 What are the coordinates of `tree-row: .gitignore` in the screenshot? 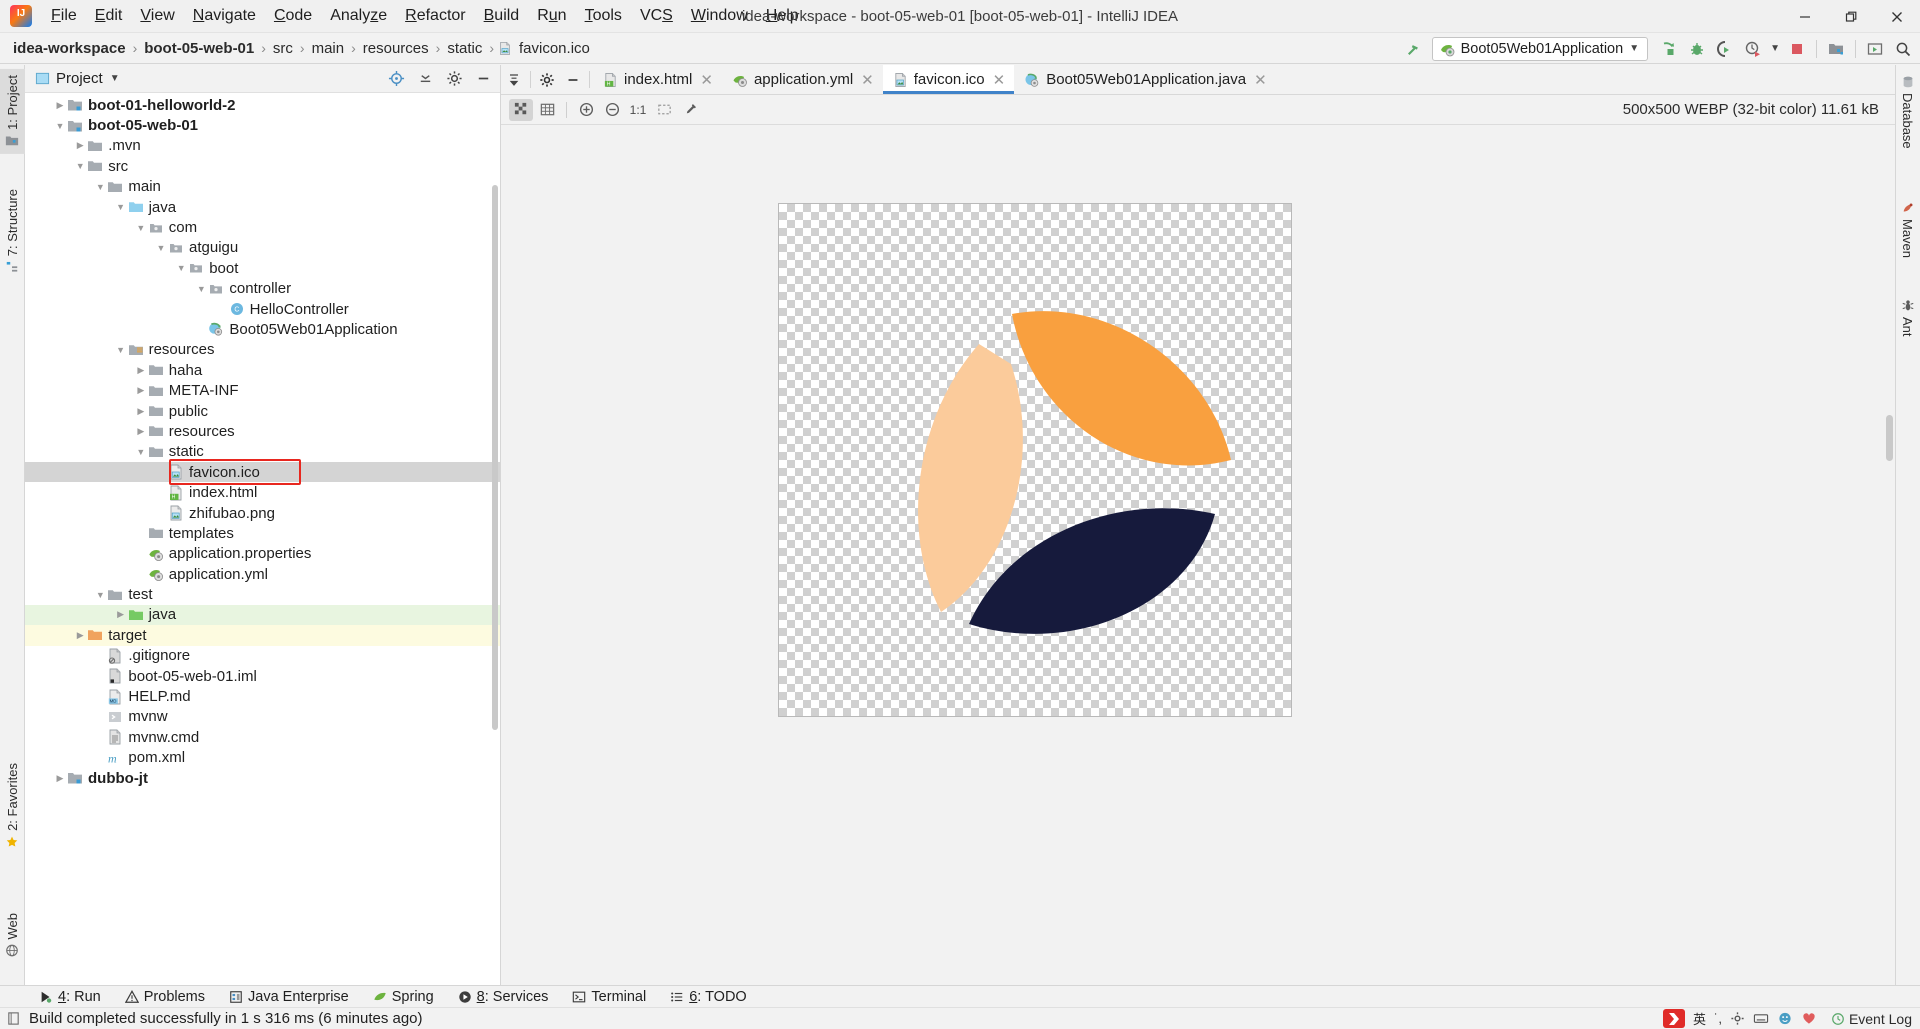 It's located at (262, 656).